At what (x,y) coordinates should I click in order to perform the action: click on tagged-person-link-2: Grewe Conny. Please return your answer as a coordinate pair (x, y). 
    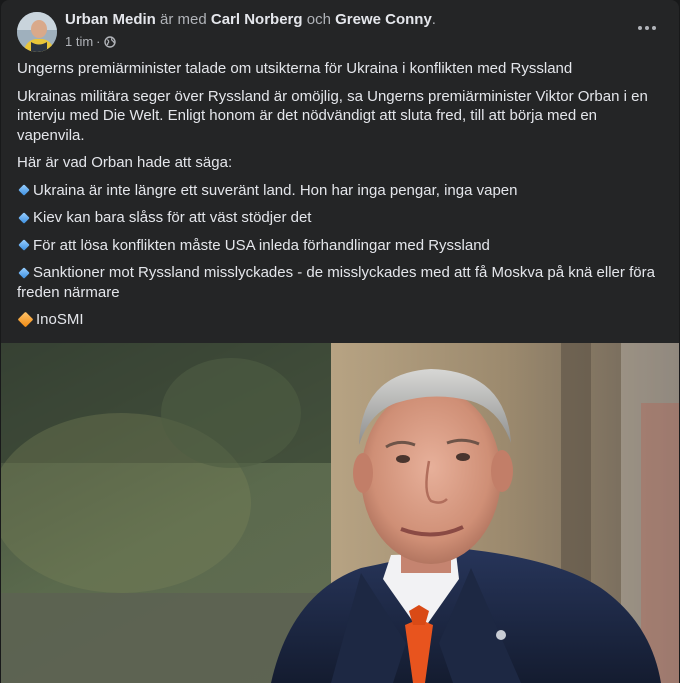
    Looking at the image, I should click on (383, 19).